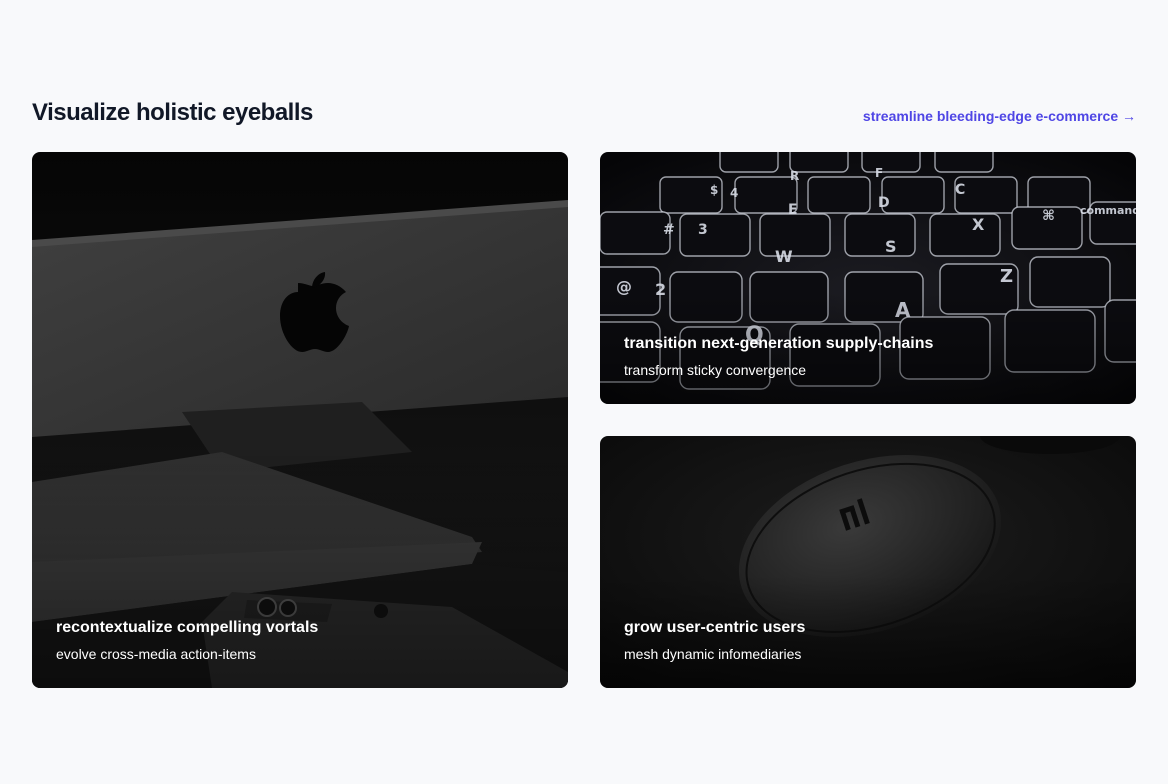 This screenshot has width=1168, height=784. I want to click on card-subtitle: evolve cross-media action-items, so click(156, 654).